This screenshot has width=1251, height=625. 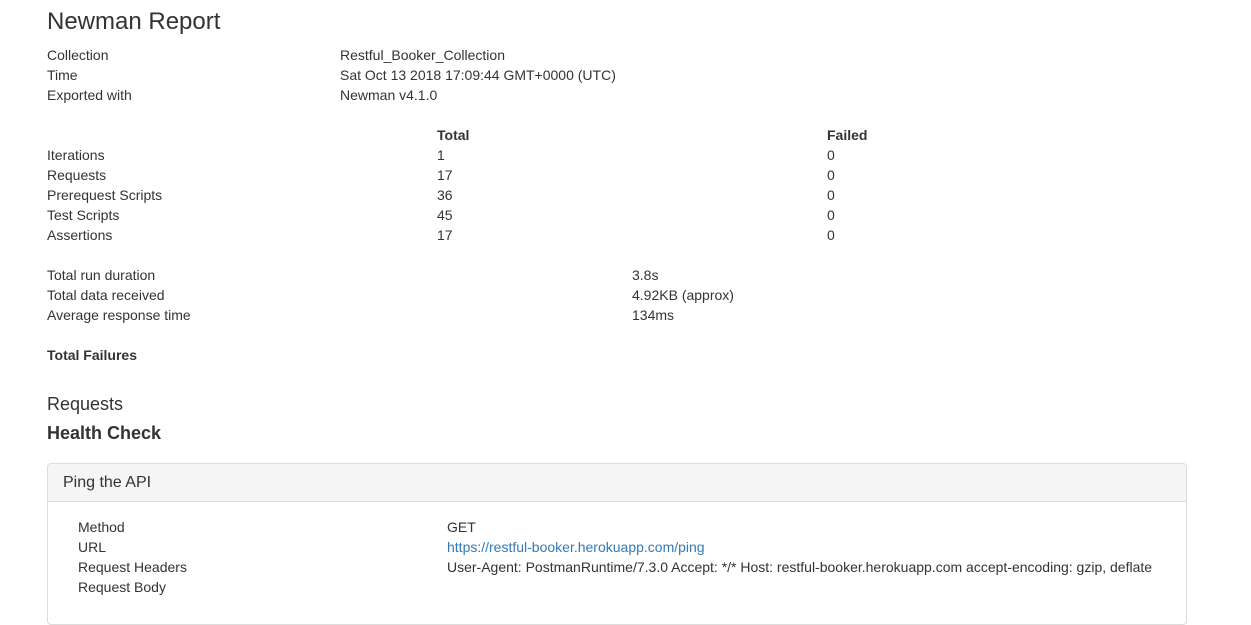 I want to click on row-label: Test Scripts, so click(x=83, y=215).